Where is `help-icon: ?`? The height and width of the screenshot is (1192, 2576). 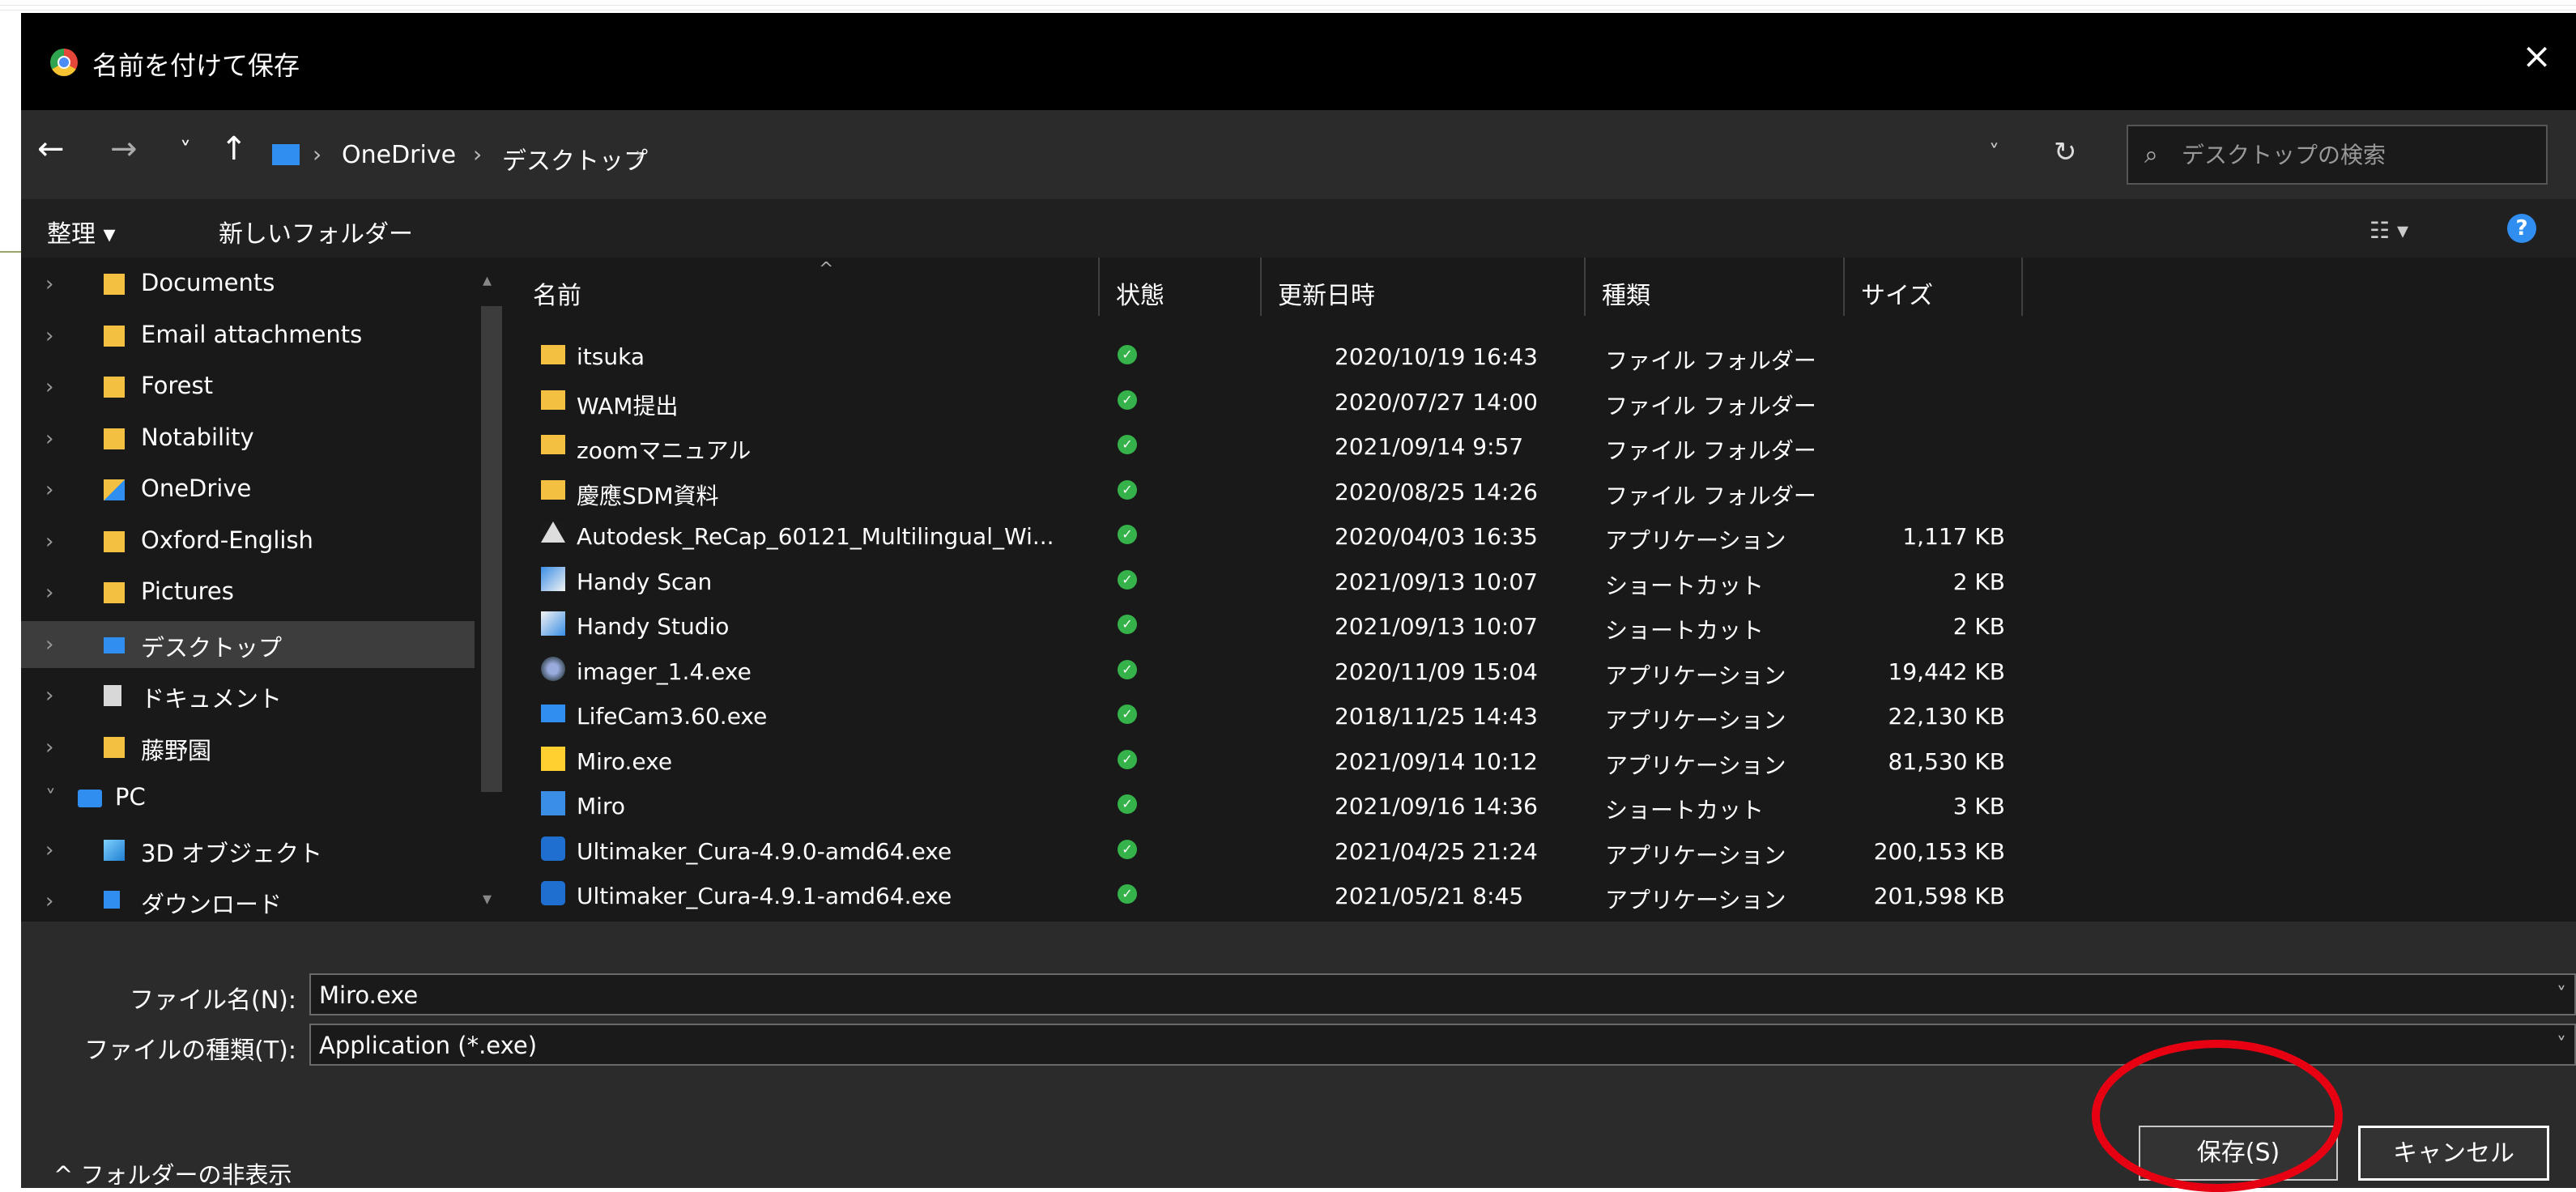 help-icon: ? is located at coordinates (2521, 228).